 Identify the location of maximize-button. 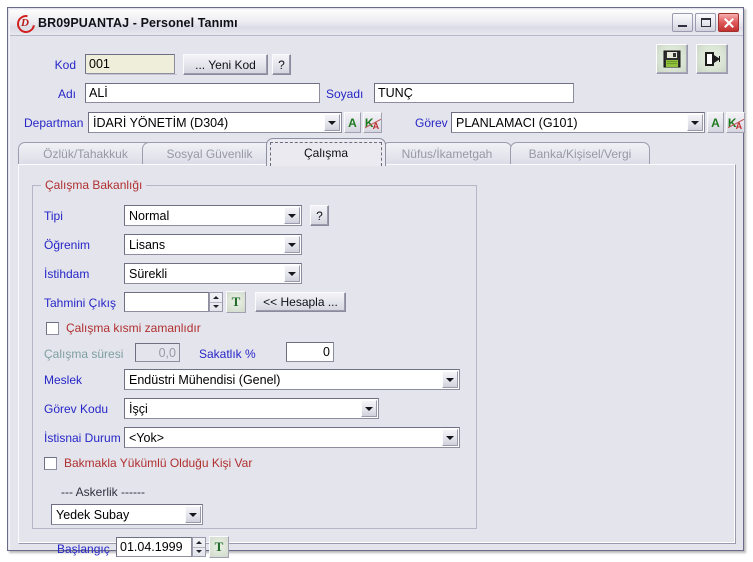
(705, 22).